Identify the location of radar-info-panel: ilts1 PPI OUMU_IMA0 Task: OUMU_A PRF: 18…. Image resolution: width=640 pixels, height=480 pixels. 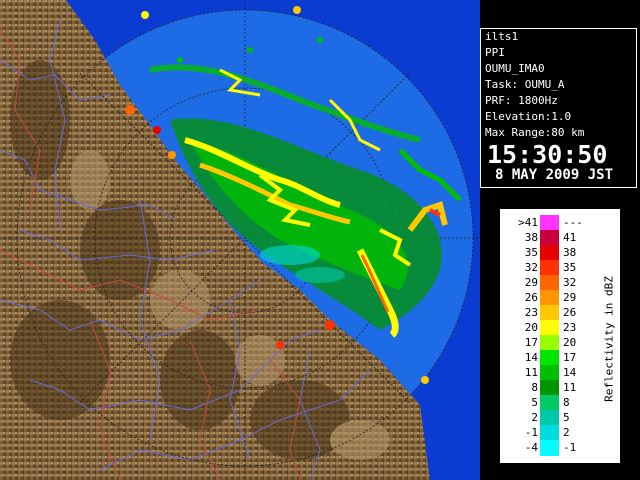
(558, 108).